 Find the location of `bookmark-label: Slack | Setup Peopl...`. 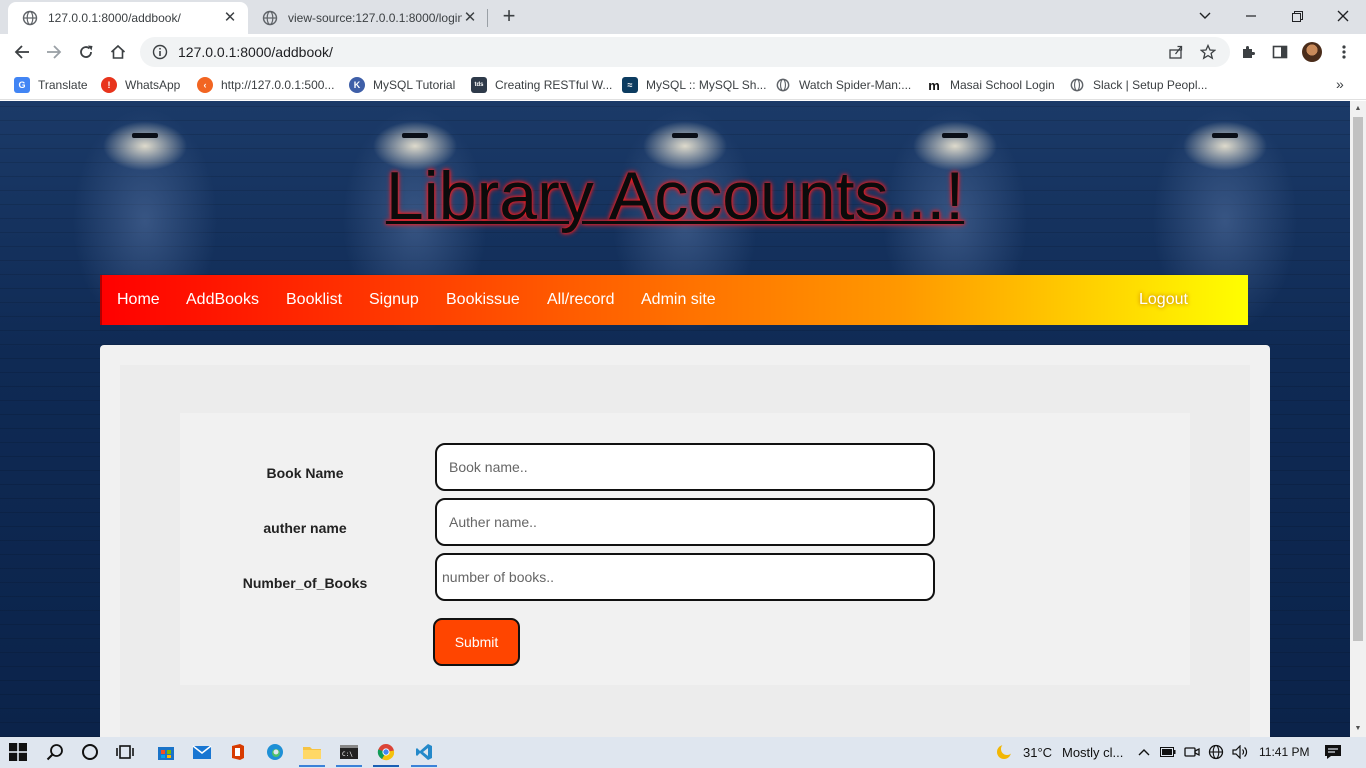

bookmark-label: Slack | Setup Peopl... is located at coordinates (1150, 85).